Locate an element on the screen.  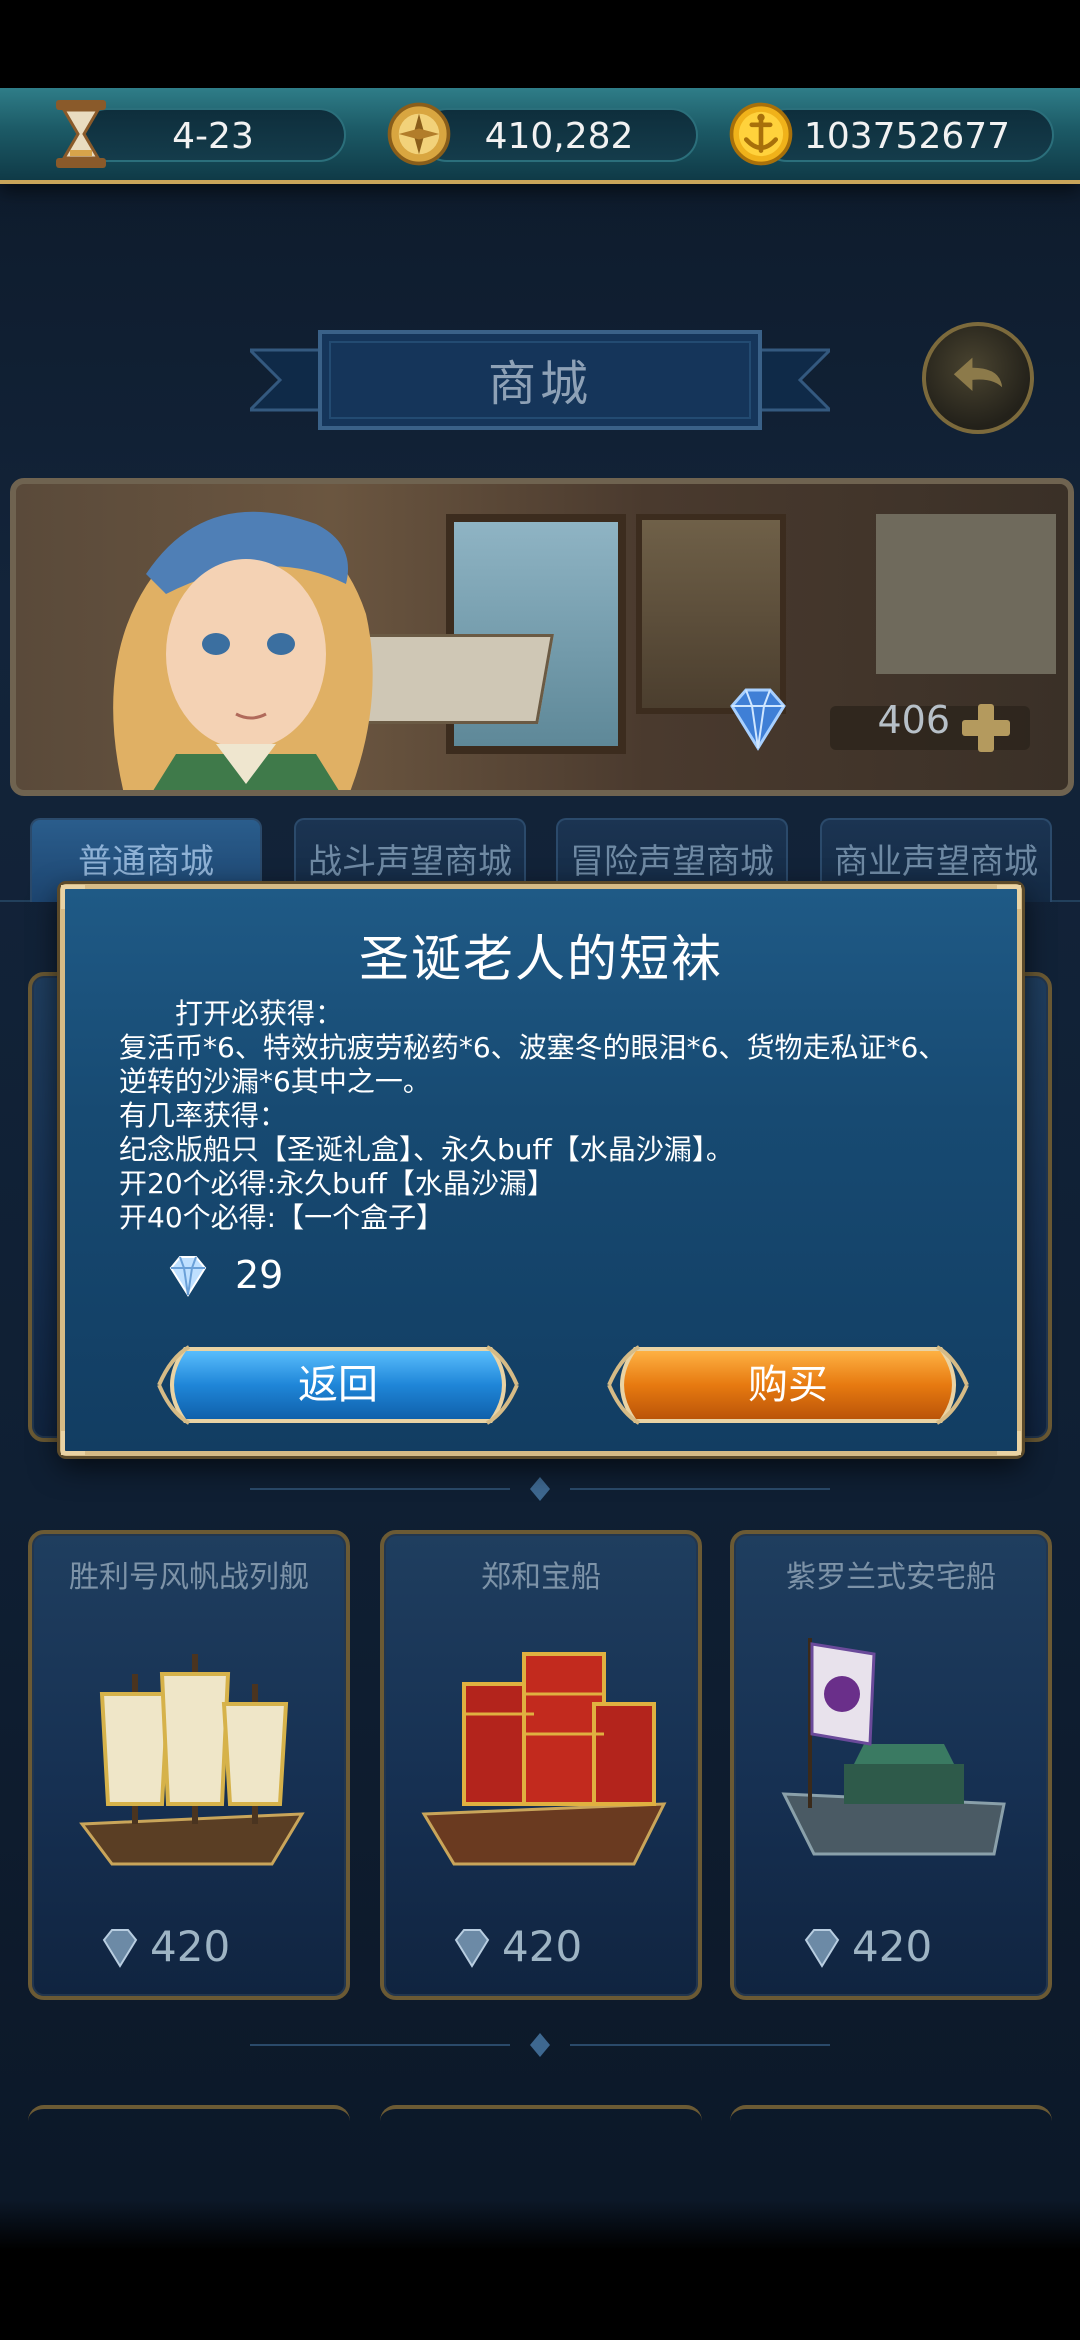
desc-line: 逆转的沙漏*6其中之一。 is located at coordinates (275, 1081).